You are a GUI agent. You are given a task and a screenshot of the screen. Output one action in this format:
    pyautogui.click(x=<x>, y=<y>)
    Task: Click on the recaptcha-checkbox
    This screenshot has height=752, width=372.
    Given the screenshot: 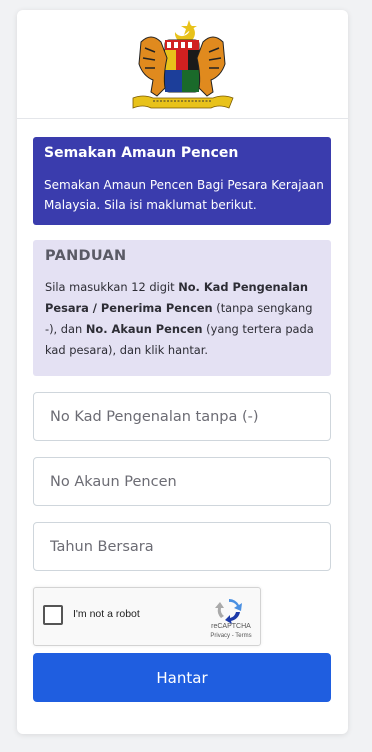 What is the action you would take?
    pyautogui.click(x=53, y=615)
    